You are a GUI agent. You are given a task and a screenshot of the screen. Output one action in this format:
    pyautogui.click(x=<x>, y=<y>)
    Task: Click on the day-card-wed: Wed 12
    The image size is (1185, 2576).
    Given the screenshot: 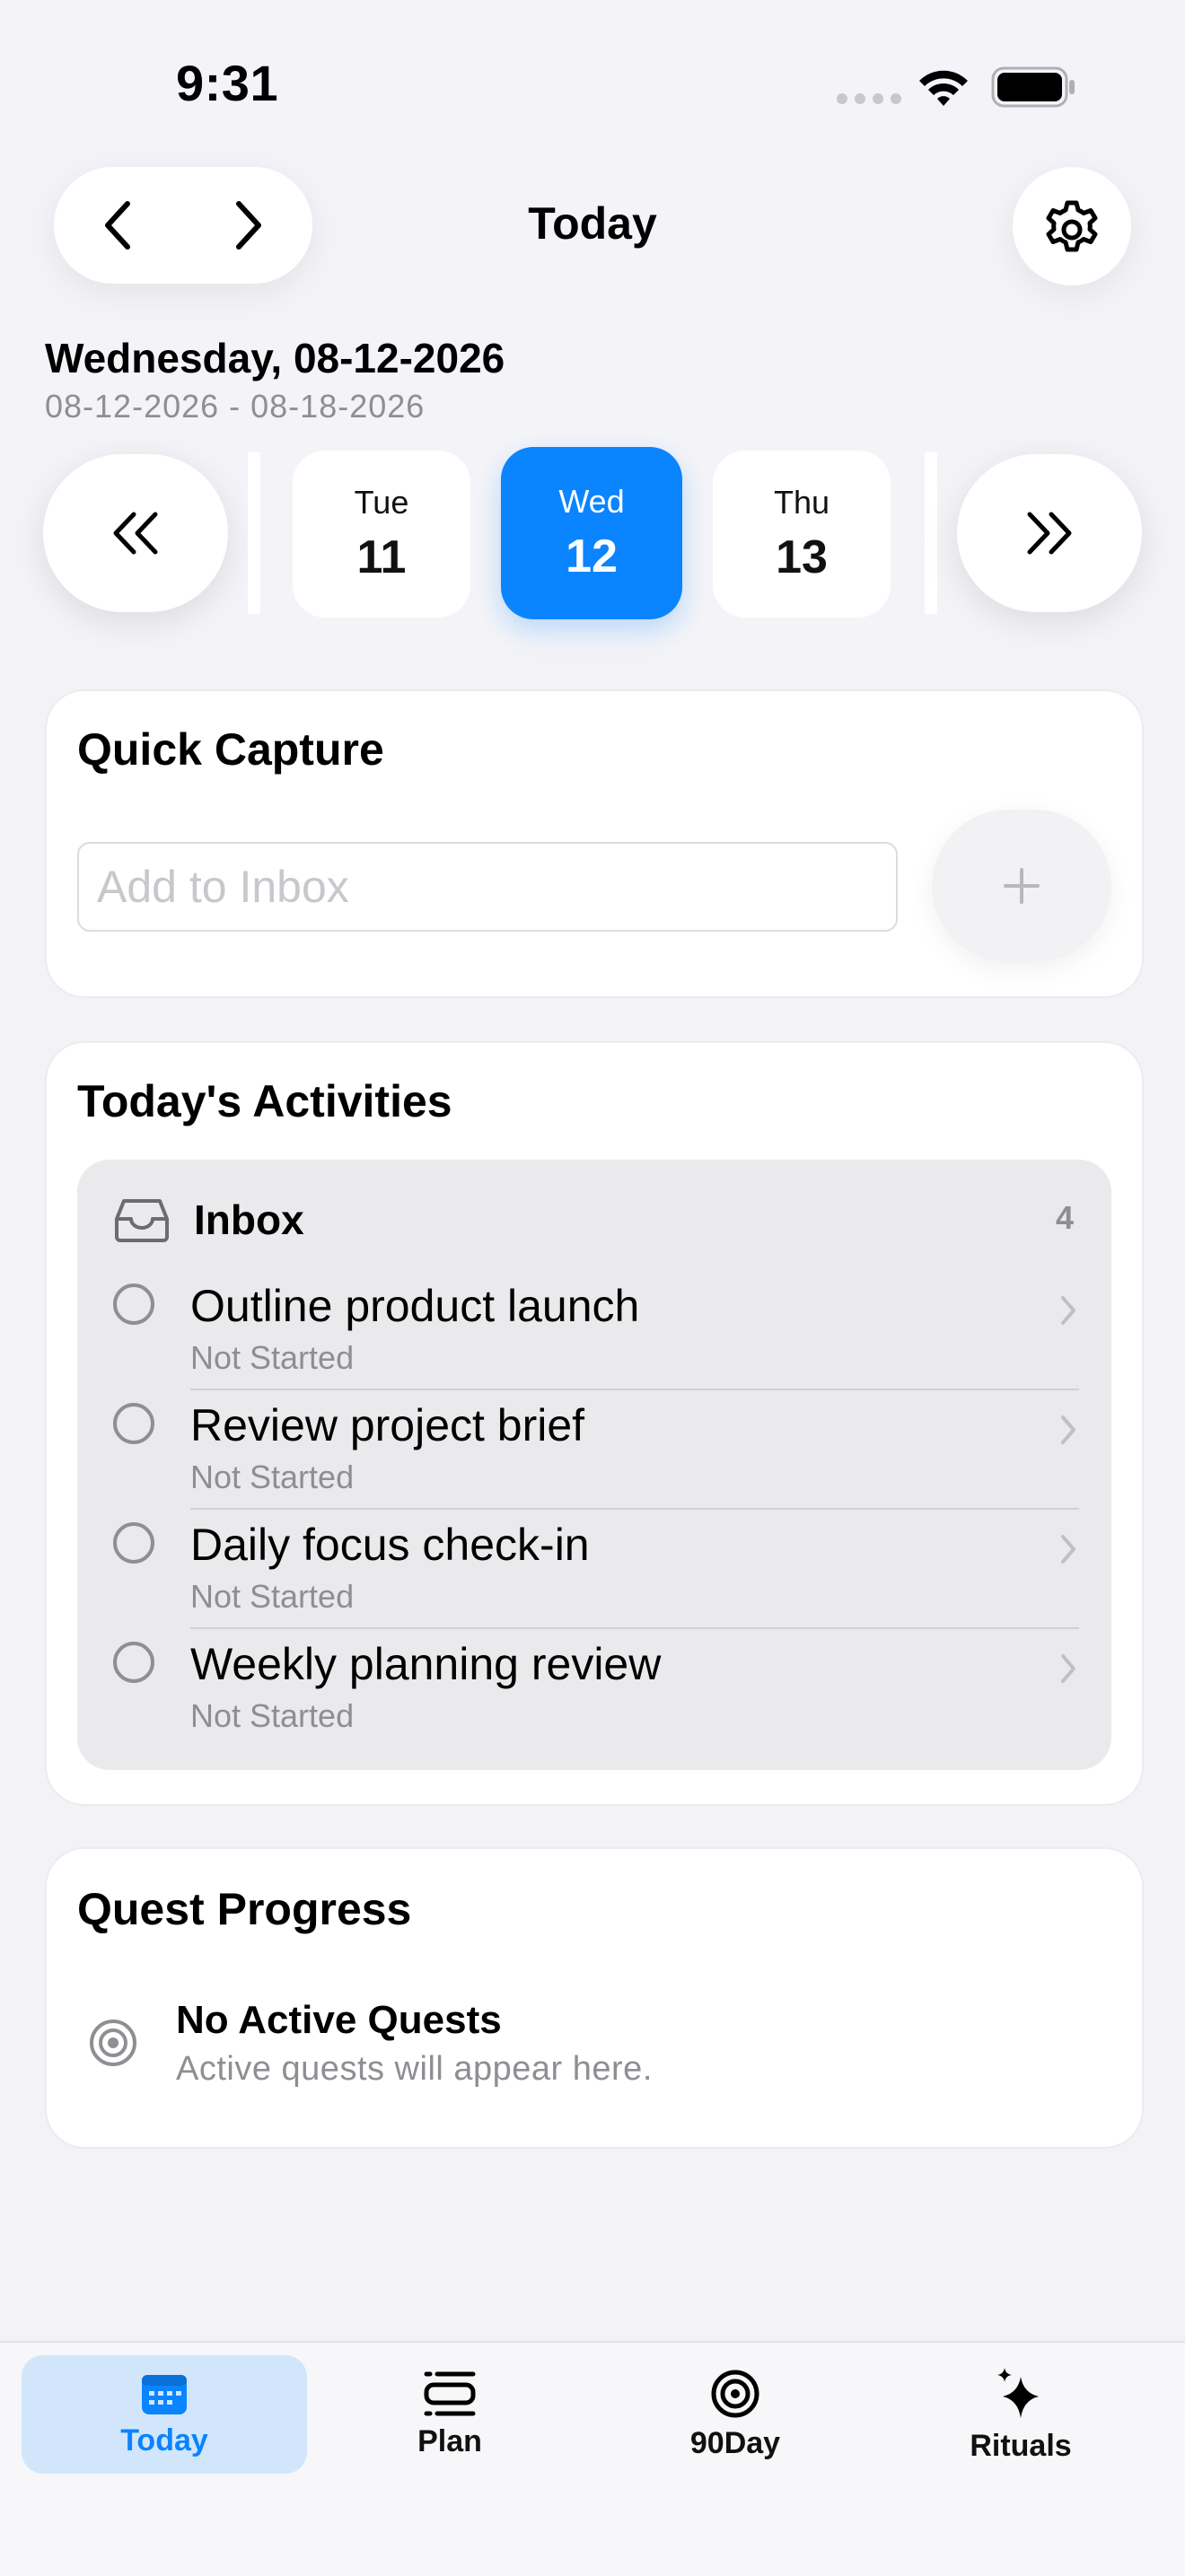 What is the action you would take?
    pyautogui.click(x=591, y=533)
    